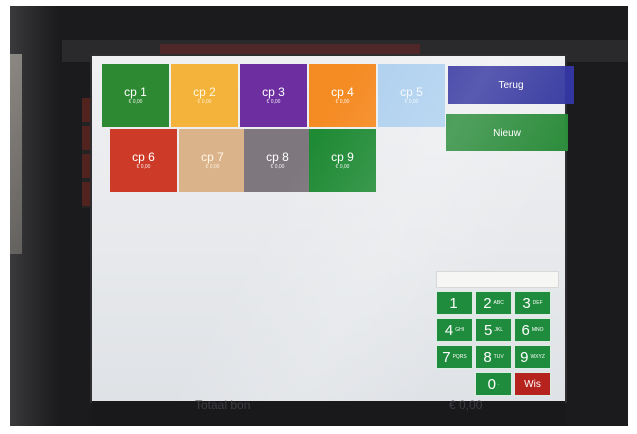 Image resolution: width=637 pixels, height=434 pixels. I want to click on key-letters: ., so click(498, 384).